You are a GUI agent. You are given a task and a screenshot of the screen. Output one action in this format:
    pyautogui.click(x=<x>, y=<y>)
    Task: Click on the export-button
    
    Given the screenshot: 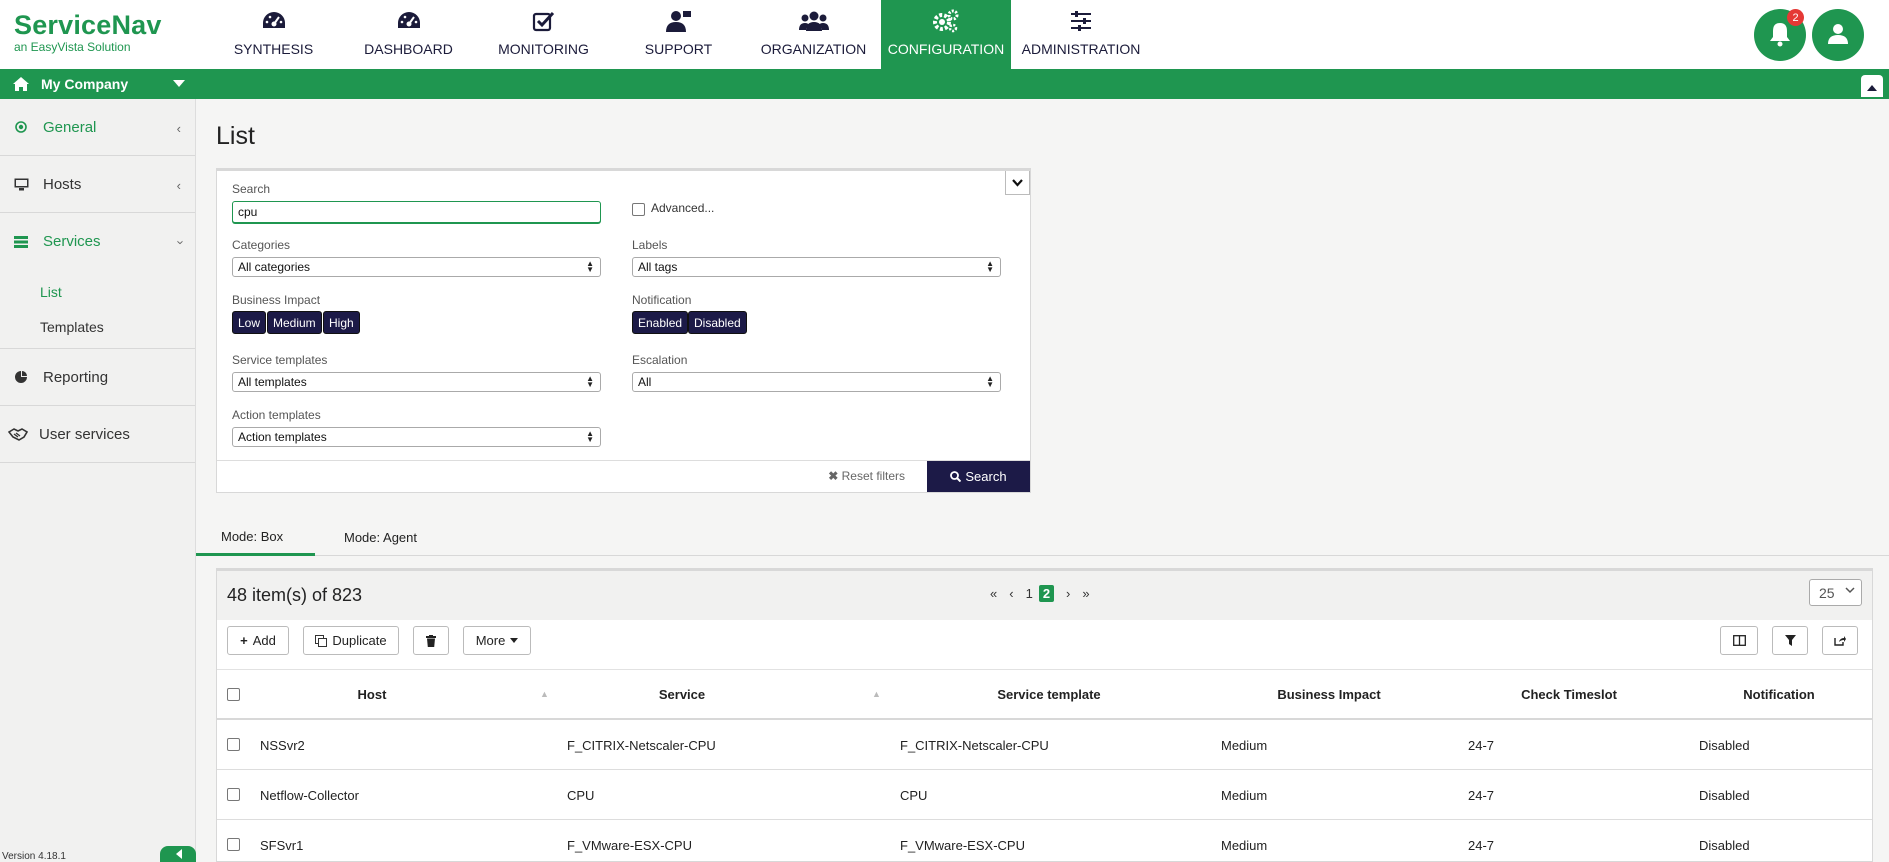 What is the action you would take?
    pyautogui.click(x=1840, y=640)
    